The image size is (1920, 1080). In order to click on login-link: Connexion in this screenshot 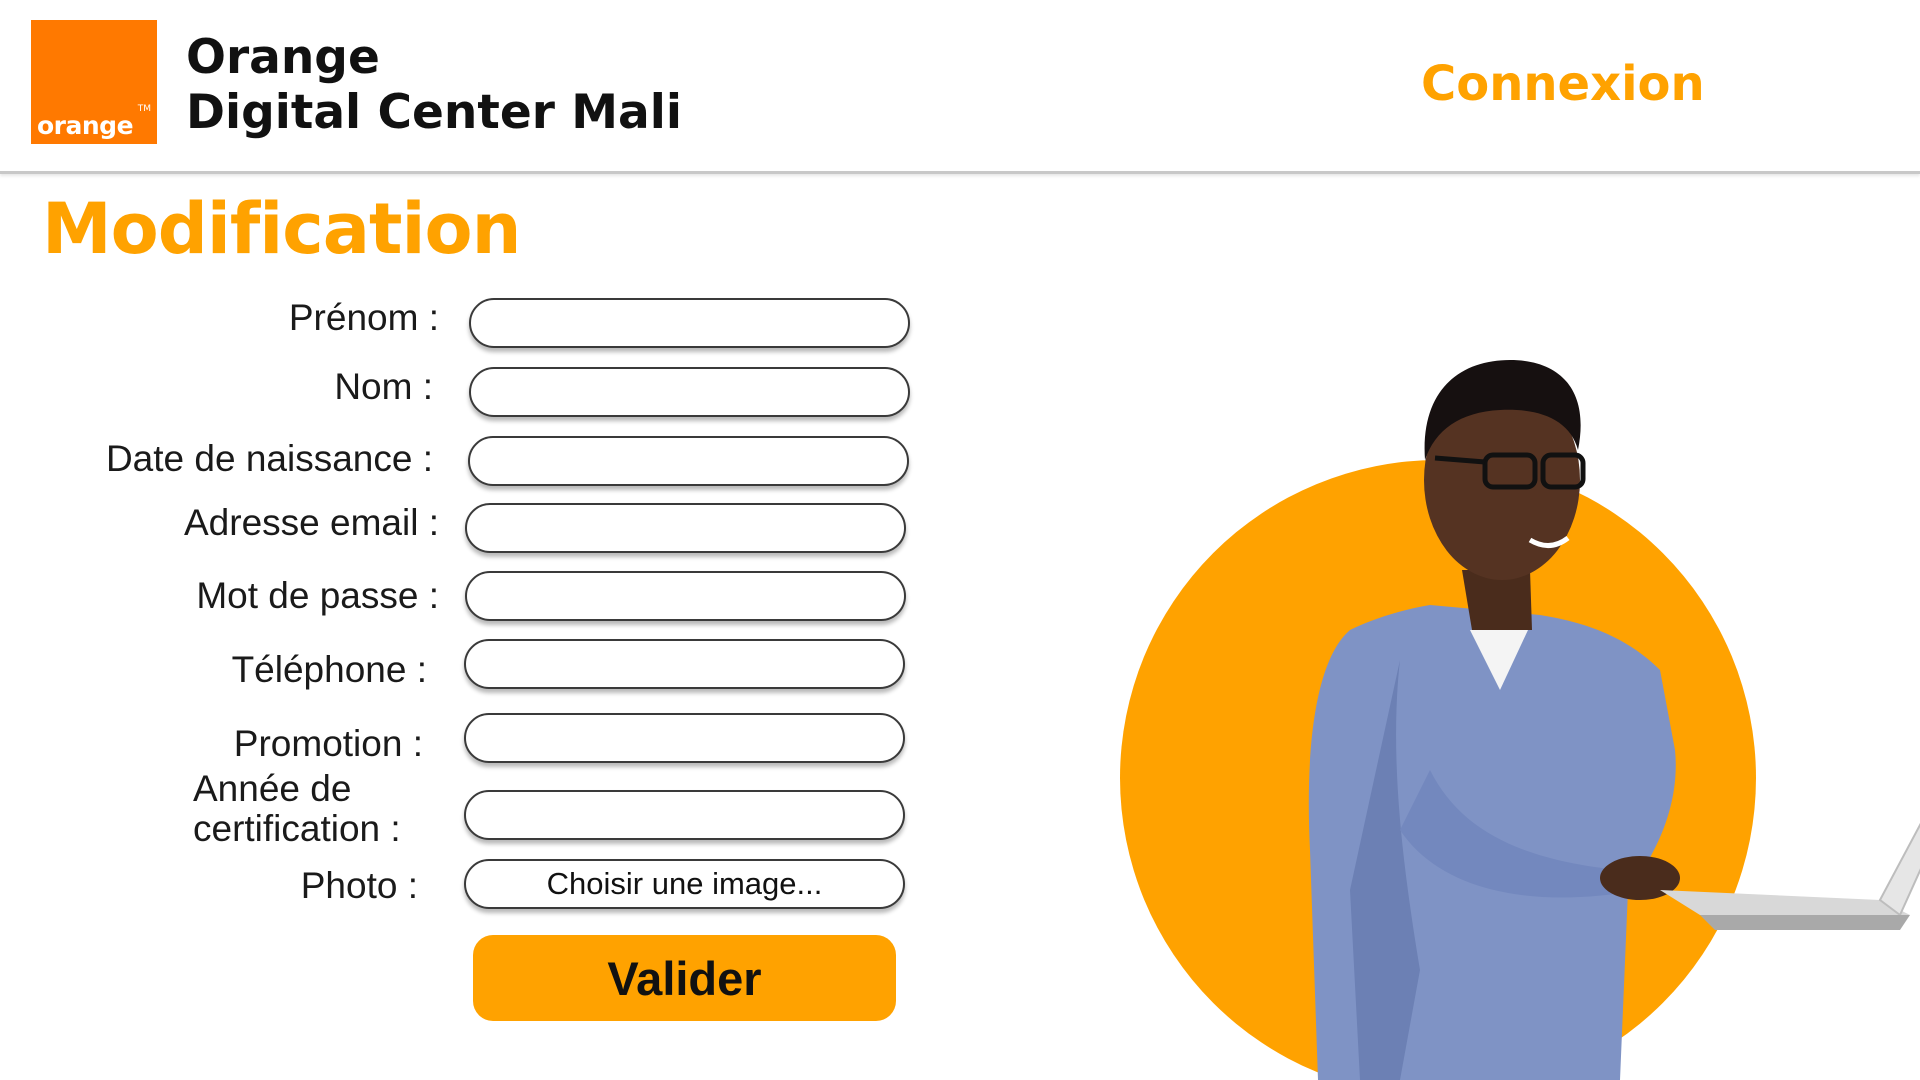, I will do `click(1563, 84)`.